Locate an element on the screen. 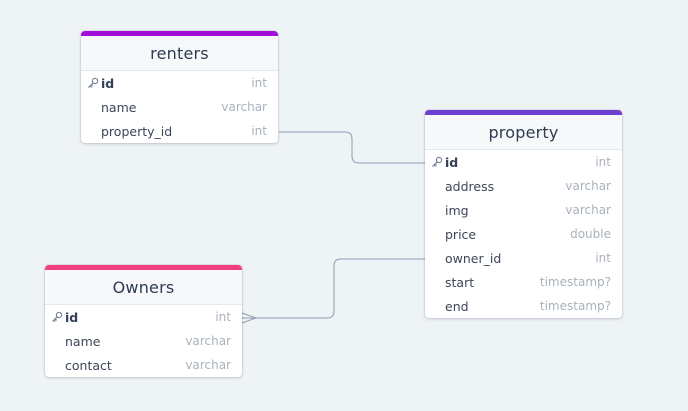 The image size is (688, 411). field-row: contact varchar is located at coordinates (143, 365).